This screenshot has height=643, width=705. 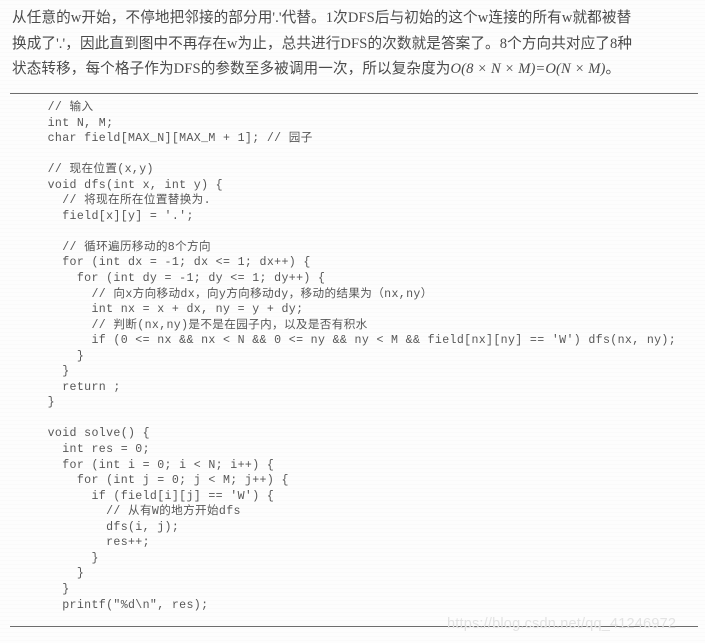 I want to click on code-line: int N, M;, so click(x=73, y=123).